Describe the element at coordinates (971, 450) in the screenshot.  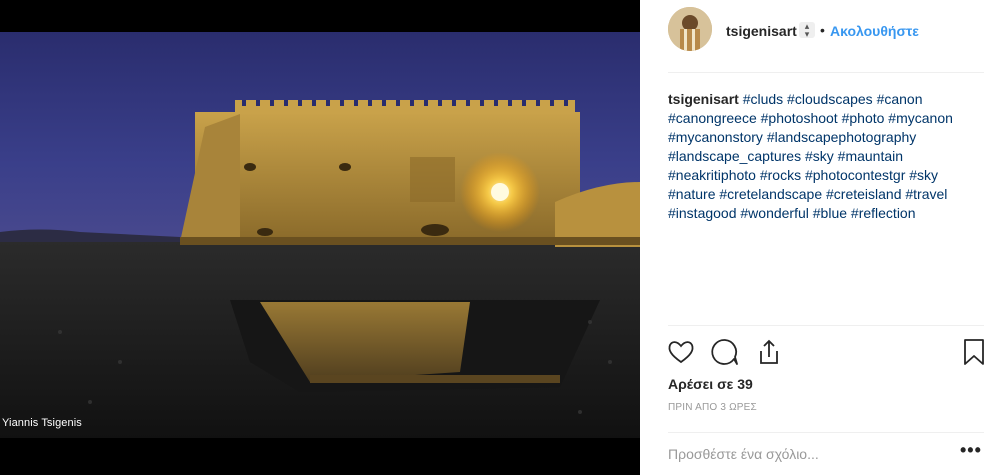
I see `more-options-icon: •••` at that location.